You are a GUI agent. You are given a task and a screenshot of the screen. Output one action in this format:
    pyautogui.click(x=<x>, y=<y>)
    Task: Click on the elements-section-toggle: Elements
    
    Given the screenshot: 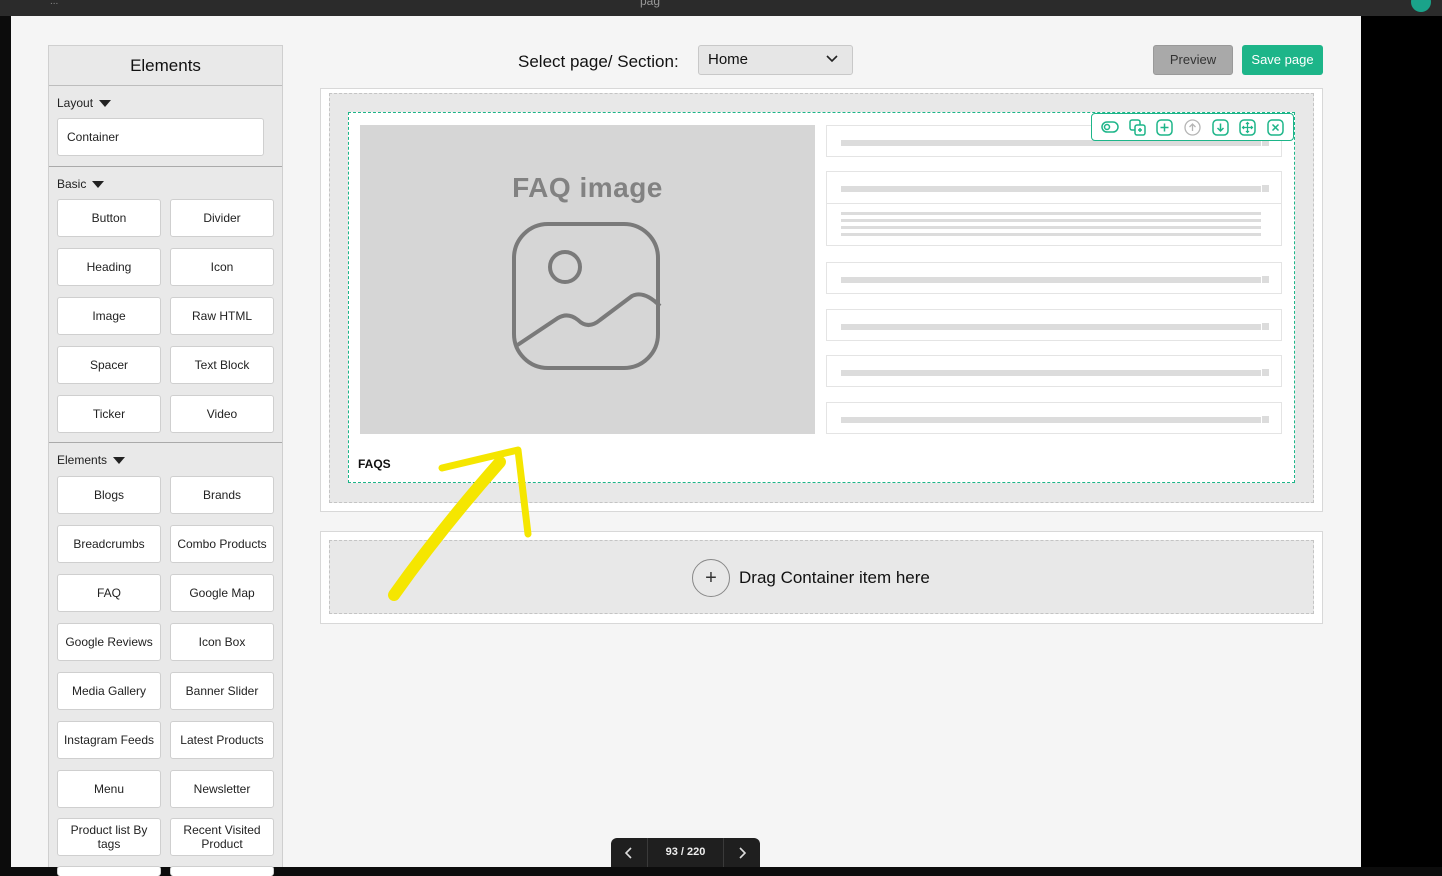 What is the action you would take?
    pyautogui.click(x=91, y=460)
    